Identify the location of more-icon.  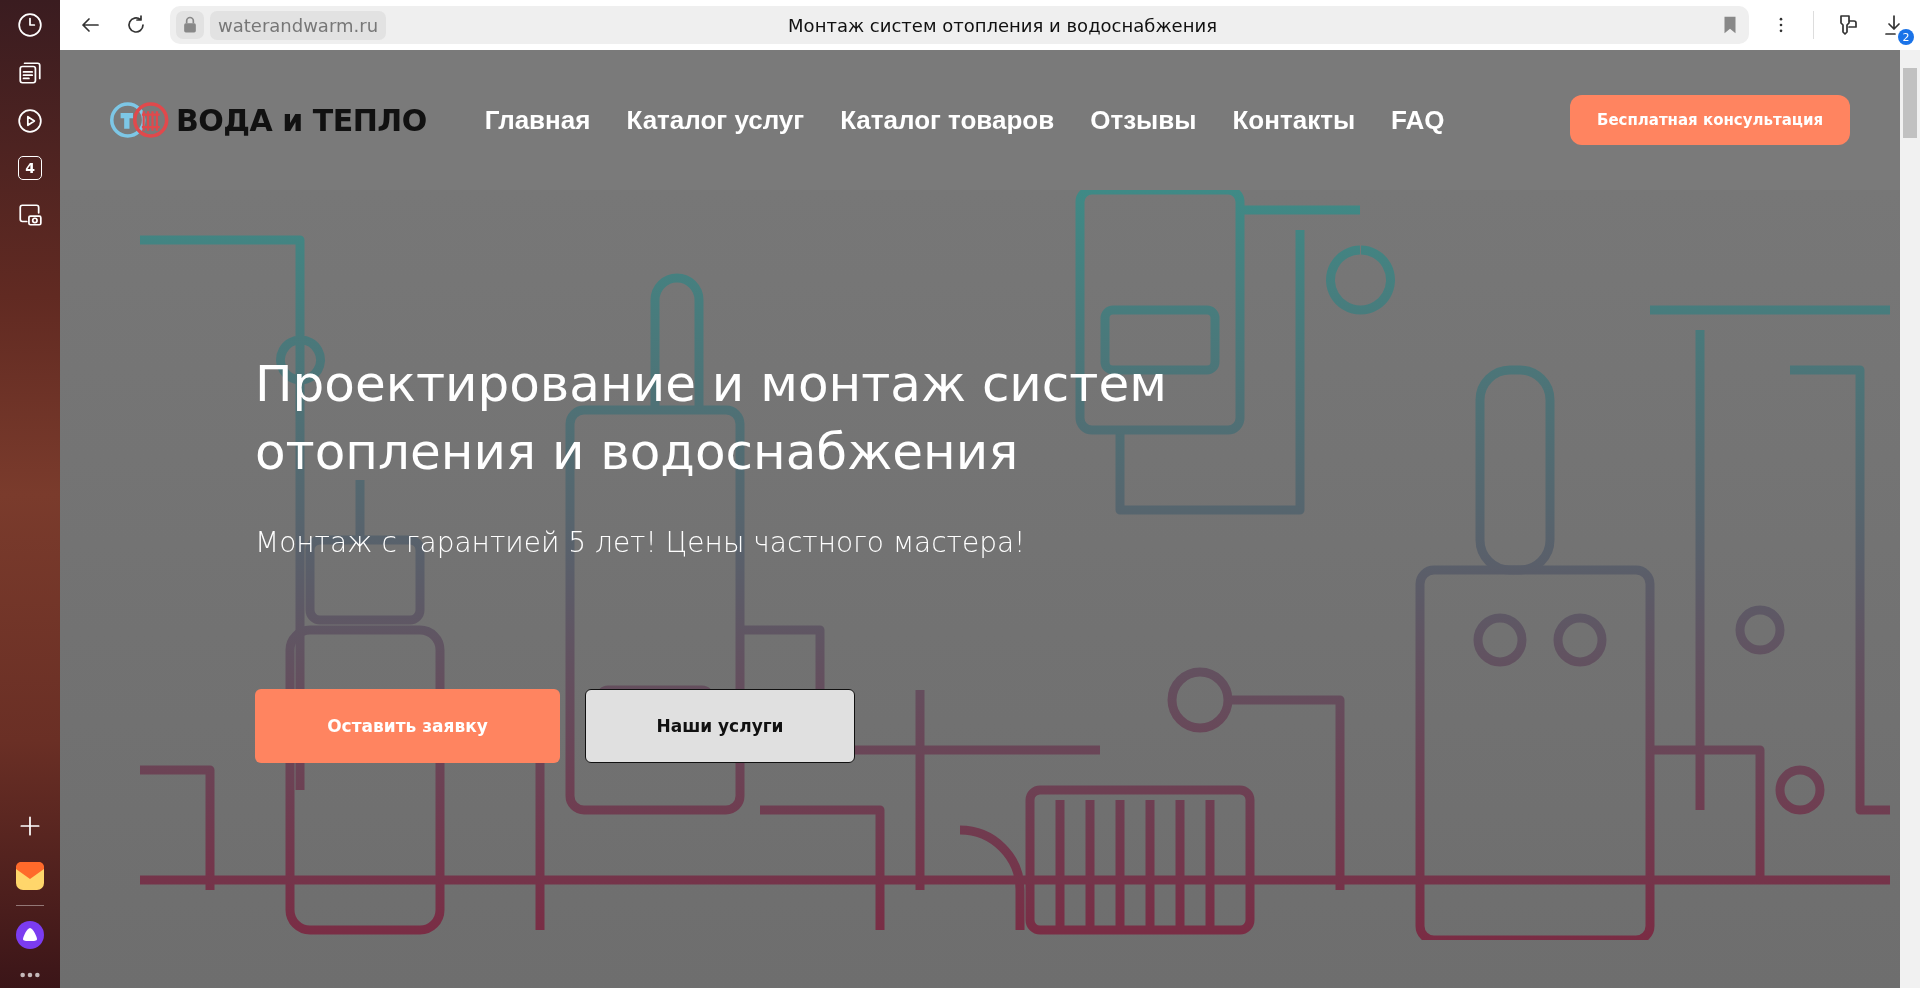
(30, 975).